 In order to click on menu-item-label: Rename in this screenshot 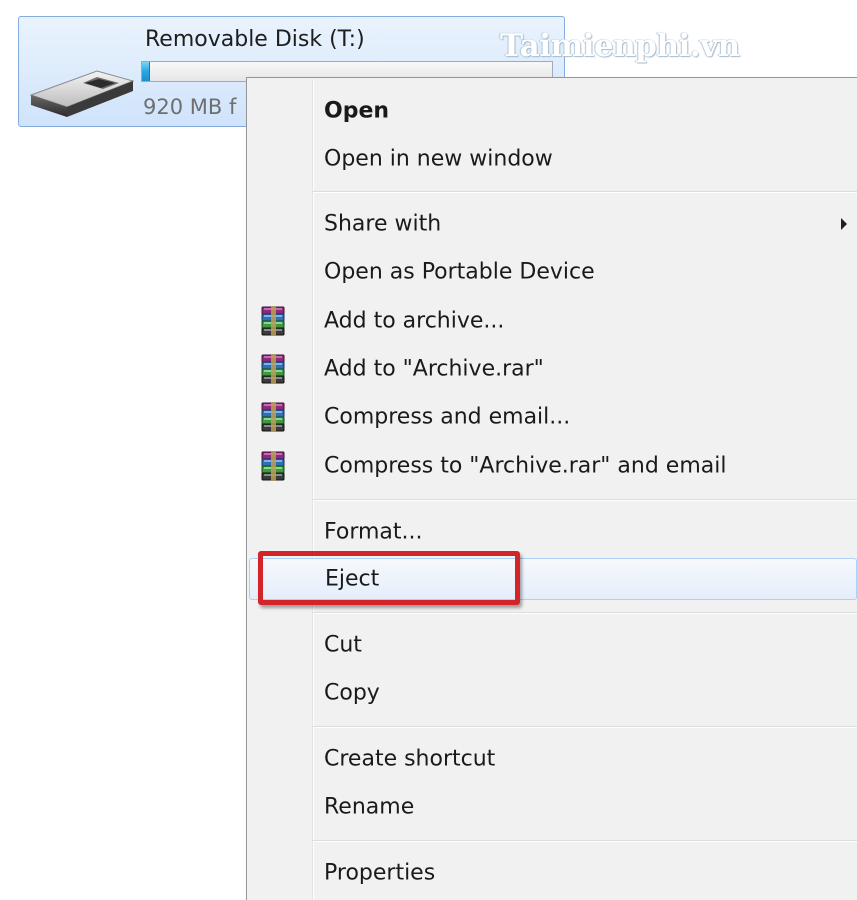, I will do `click(369, 807)`.